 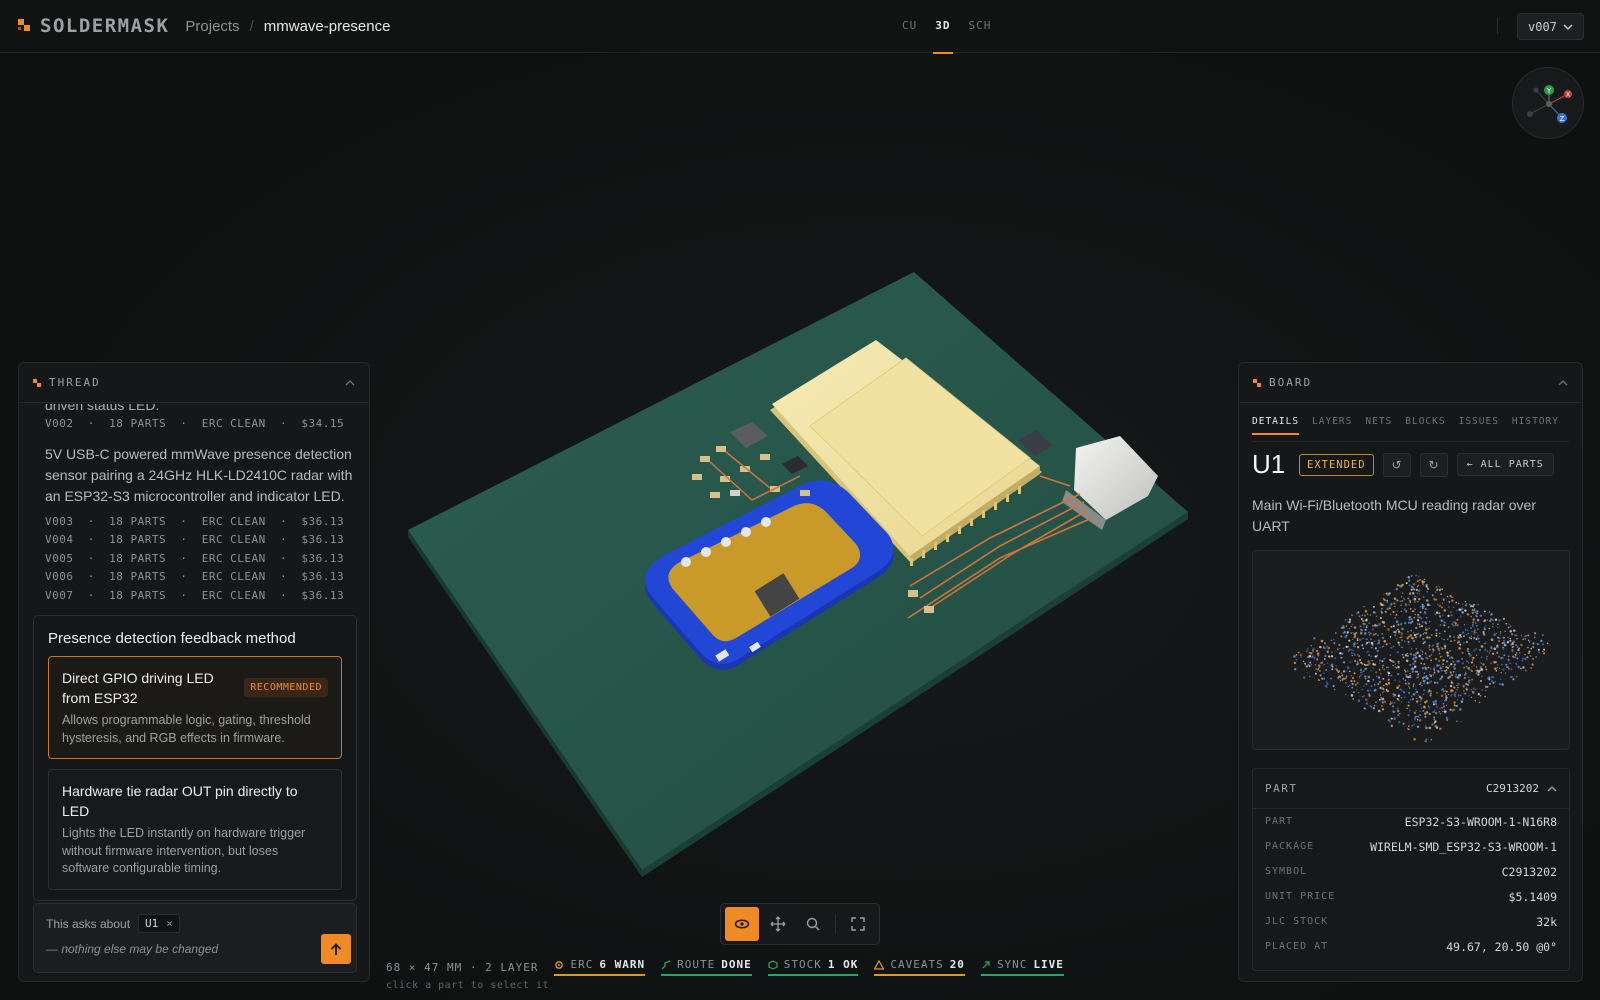 I want to click on toolbar-divider, so click(x=836, y=924).